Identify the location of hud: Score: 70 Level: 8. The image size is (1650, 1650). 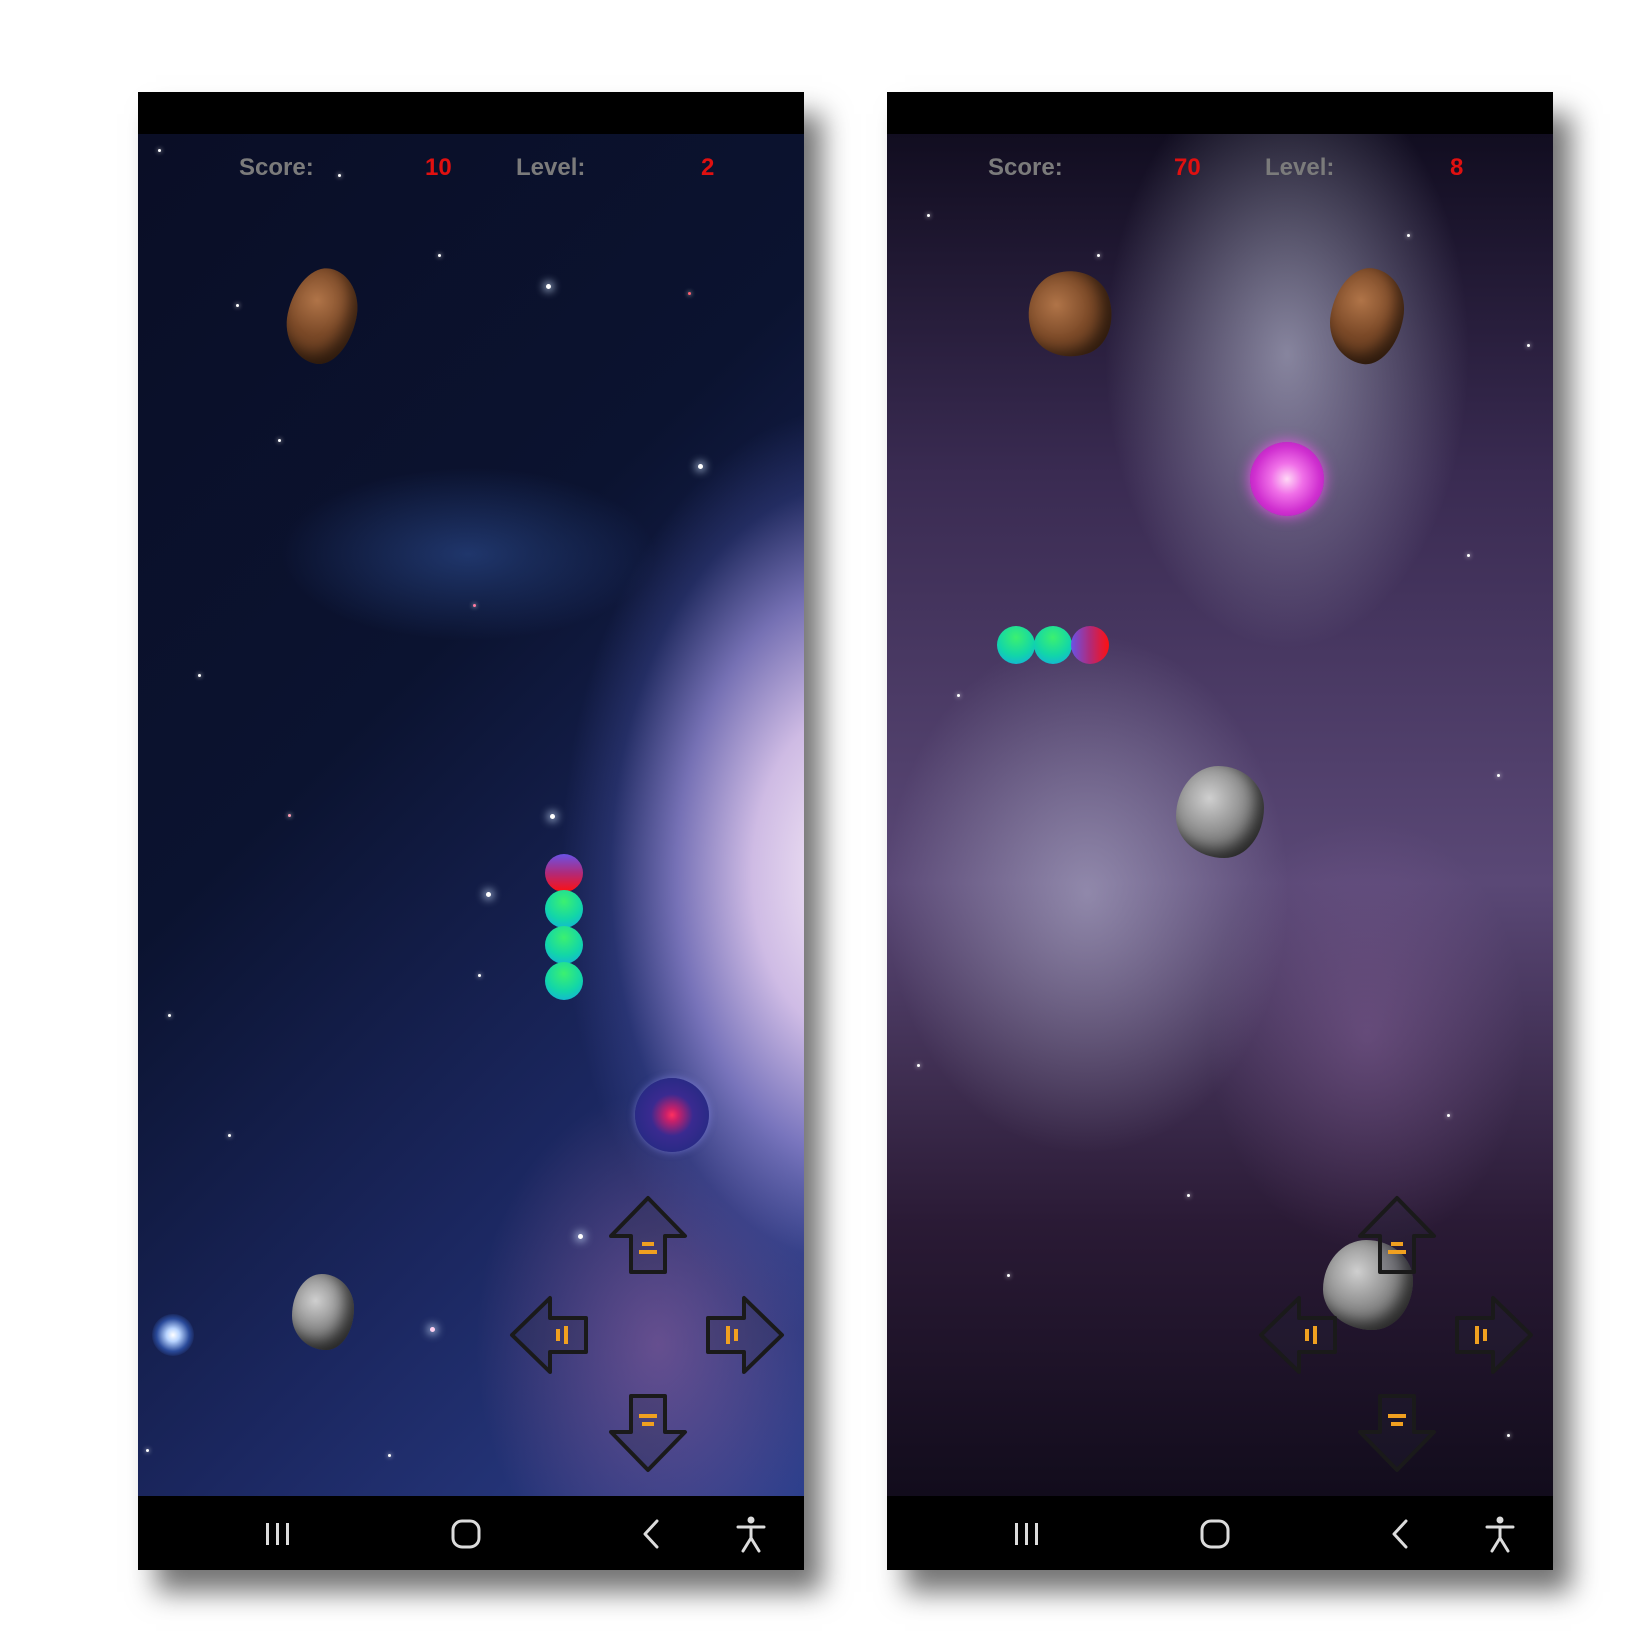
(1220, 164).